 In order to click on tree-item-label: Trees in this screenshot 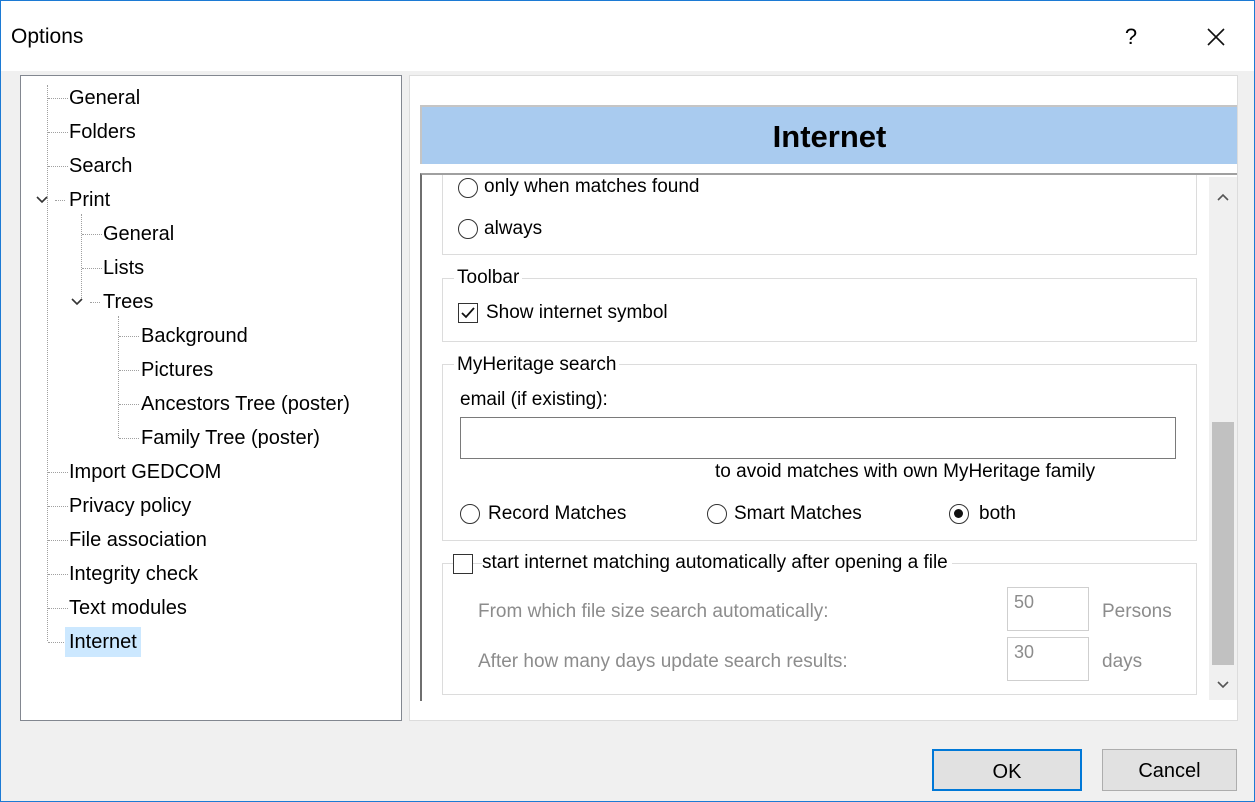, I will do `click(128, 302)`.